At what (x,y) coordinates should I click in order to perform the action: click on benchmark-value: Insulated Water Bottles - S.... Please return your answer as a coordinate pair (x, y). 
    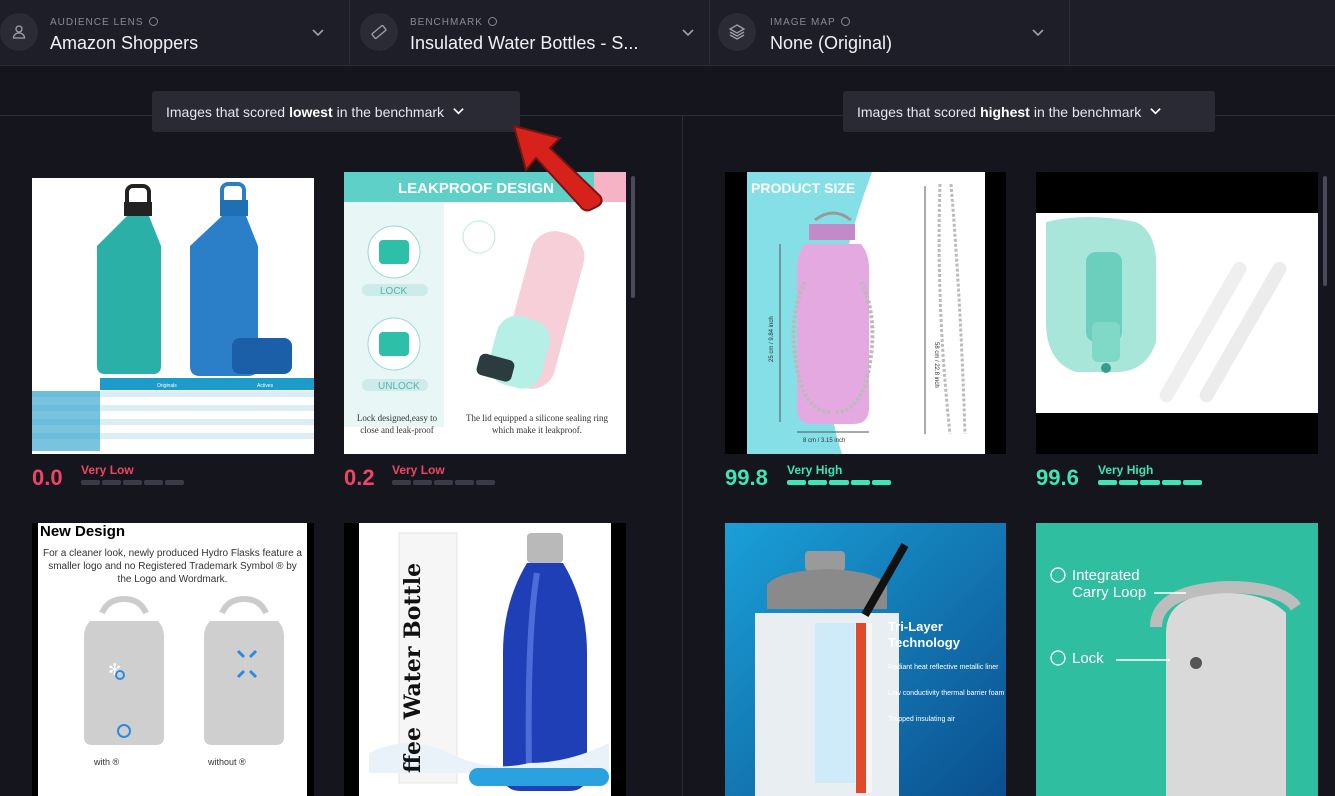
    Looking at the image, I should click on (524, 43).